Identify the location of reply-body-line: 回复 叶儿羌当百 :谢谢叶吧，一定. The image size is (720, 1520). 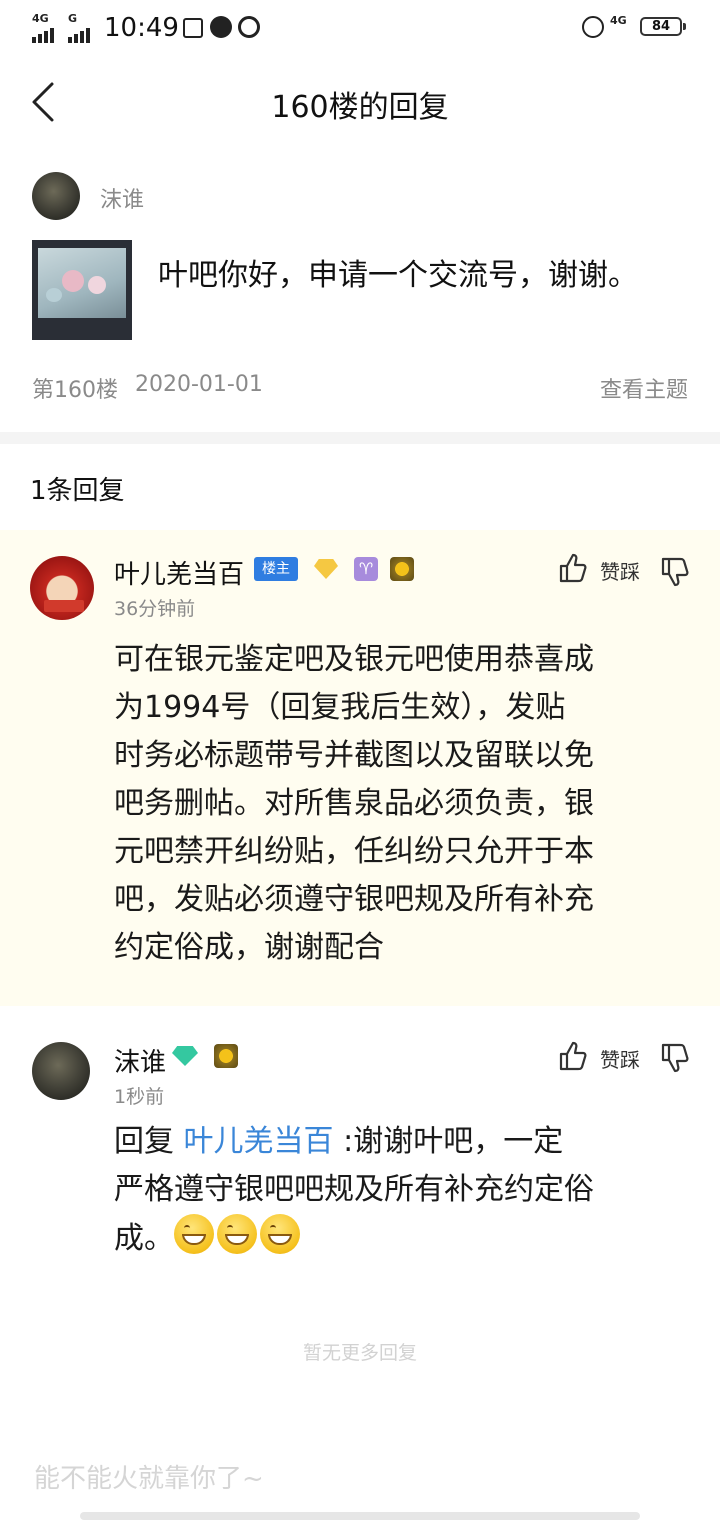
(409, 1142).